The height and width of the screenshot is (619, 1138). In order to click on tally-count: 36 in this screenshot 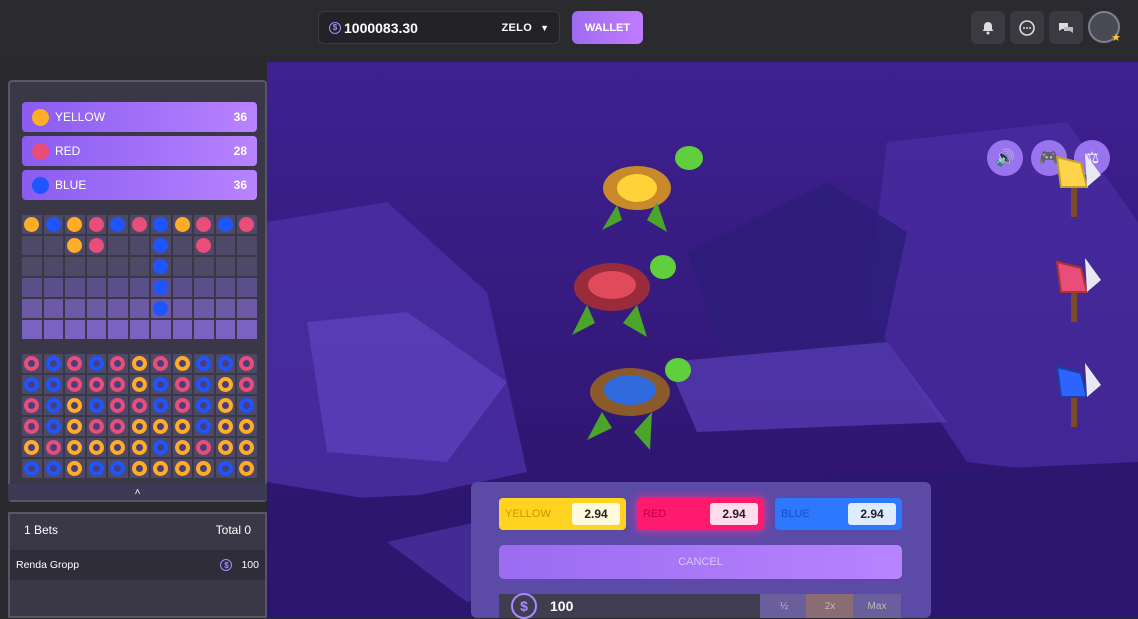, I will do `click(240, 117)`.